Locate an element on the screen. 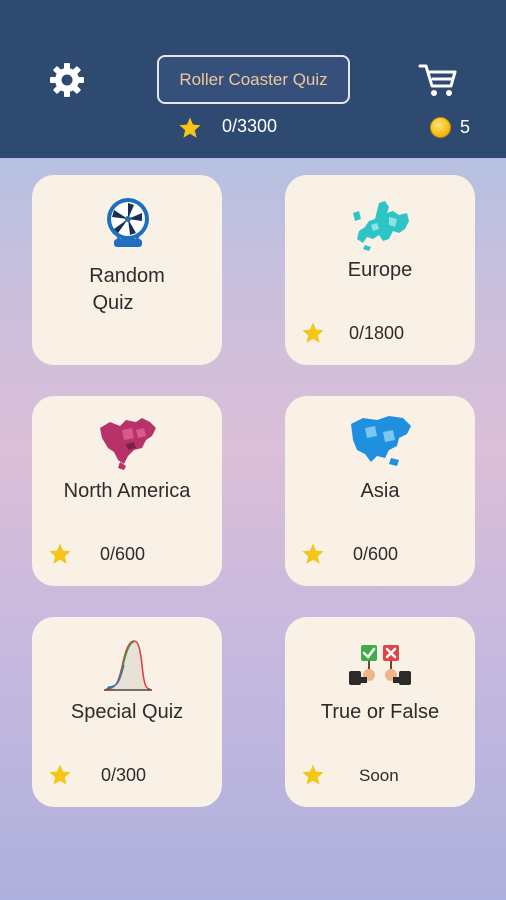 The image size is (506, 900). cart-icon is located at coordinates (438, 80).